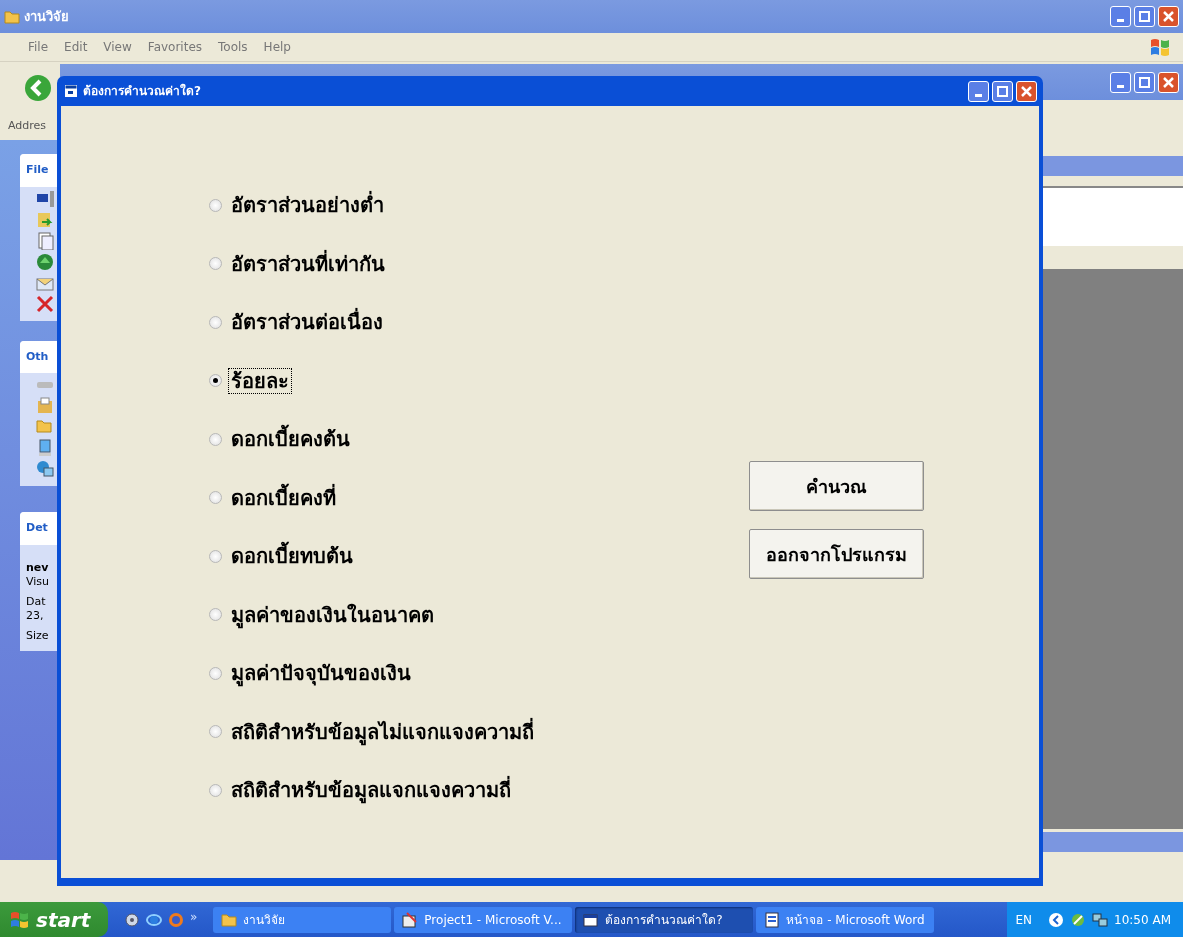 The height and width of the screenshot is (937, 1183). Describe the element at coordinates (845, 919) in the screenshot. I see `taskbar-button: หน้าจอ - Microsoft Word` at that location.